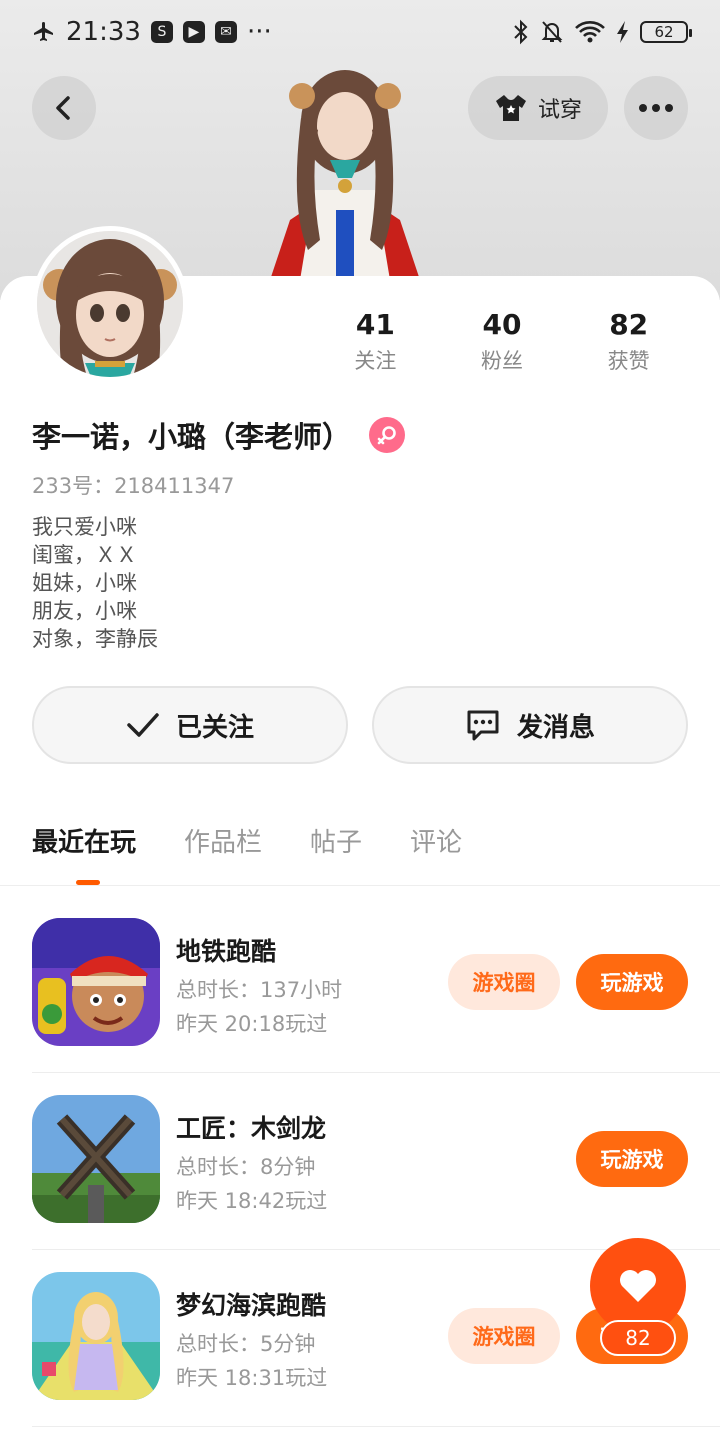 This screenshot has height=1436, width=720. I want to click on bio: 我只爱小咪 闺蜜，ＸＸ 姐妹，小咪 朋友，小咪 对象，李静辰, so click(95, 583).